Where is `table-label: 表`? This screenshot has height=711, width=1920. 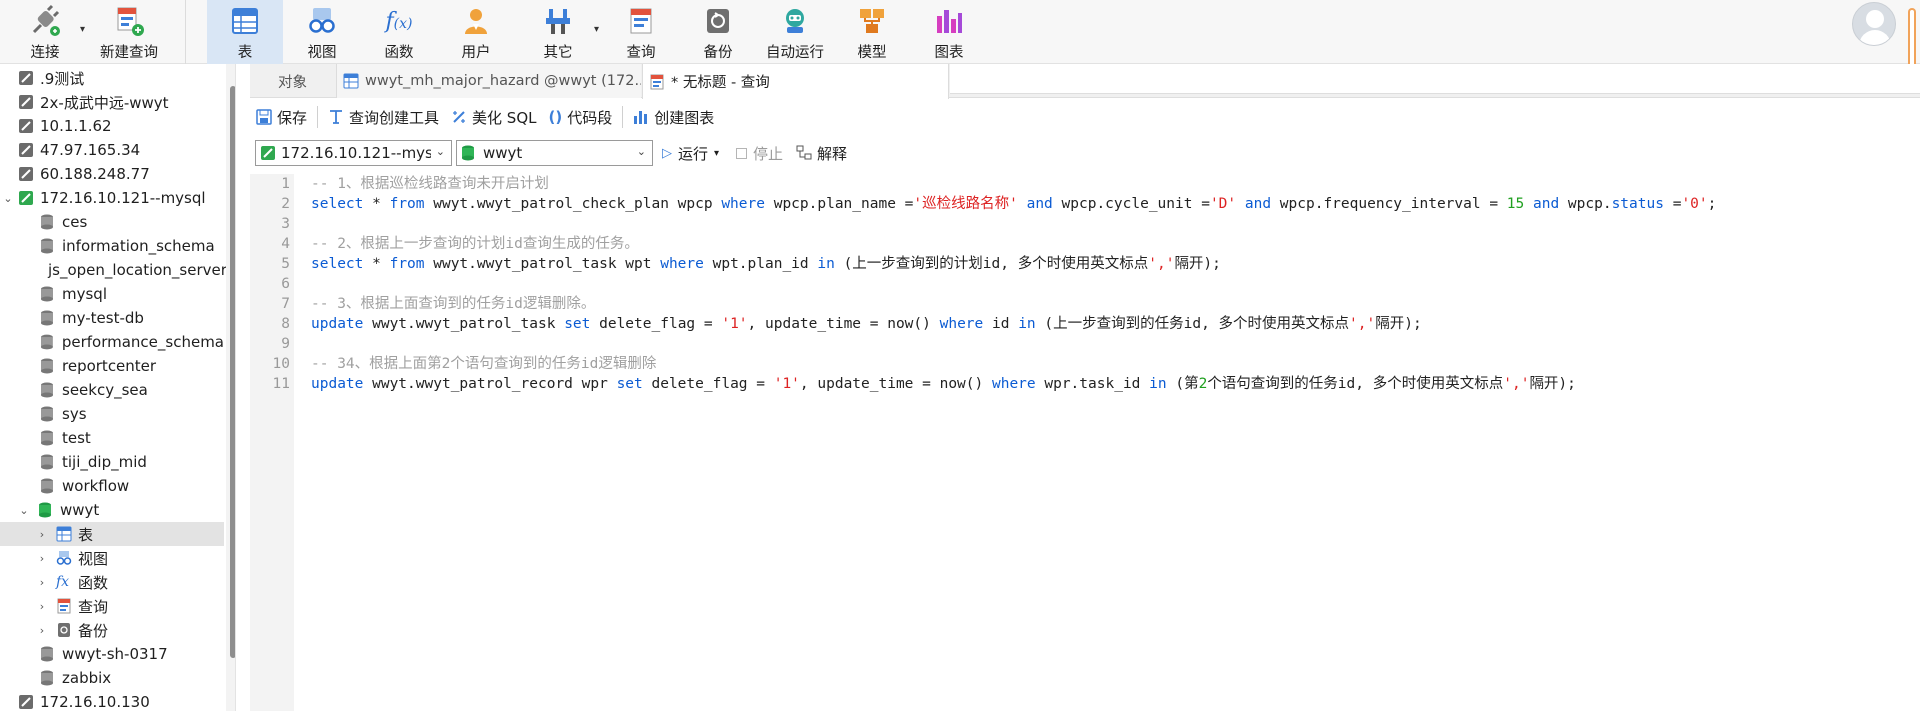
table-label: 表 is located at coordinates (245, 53).